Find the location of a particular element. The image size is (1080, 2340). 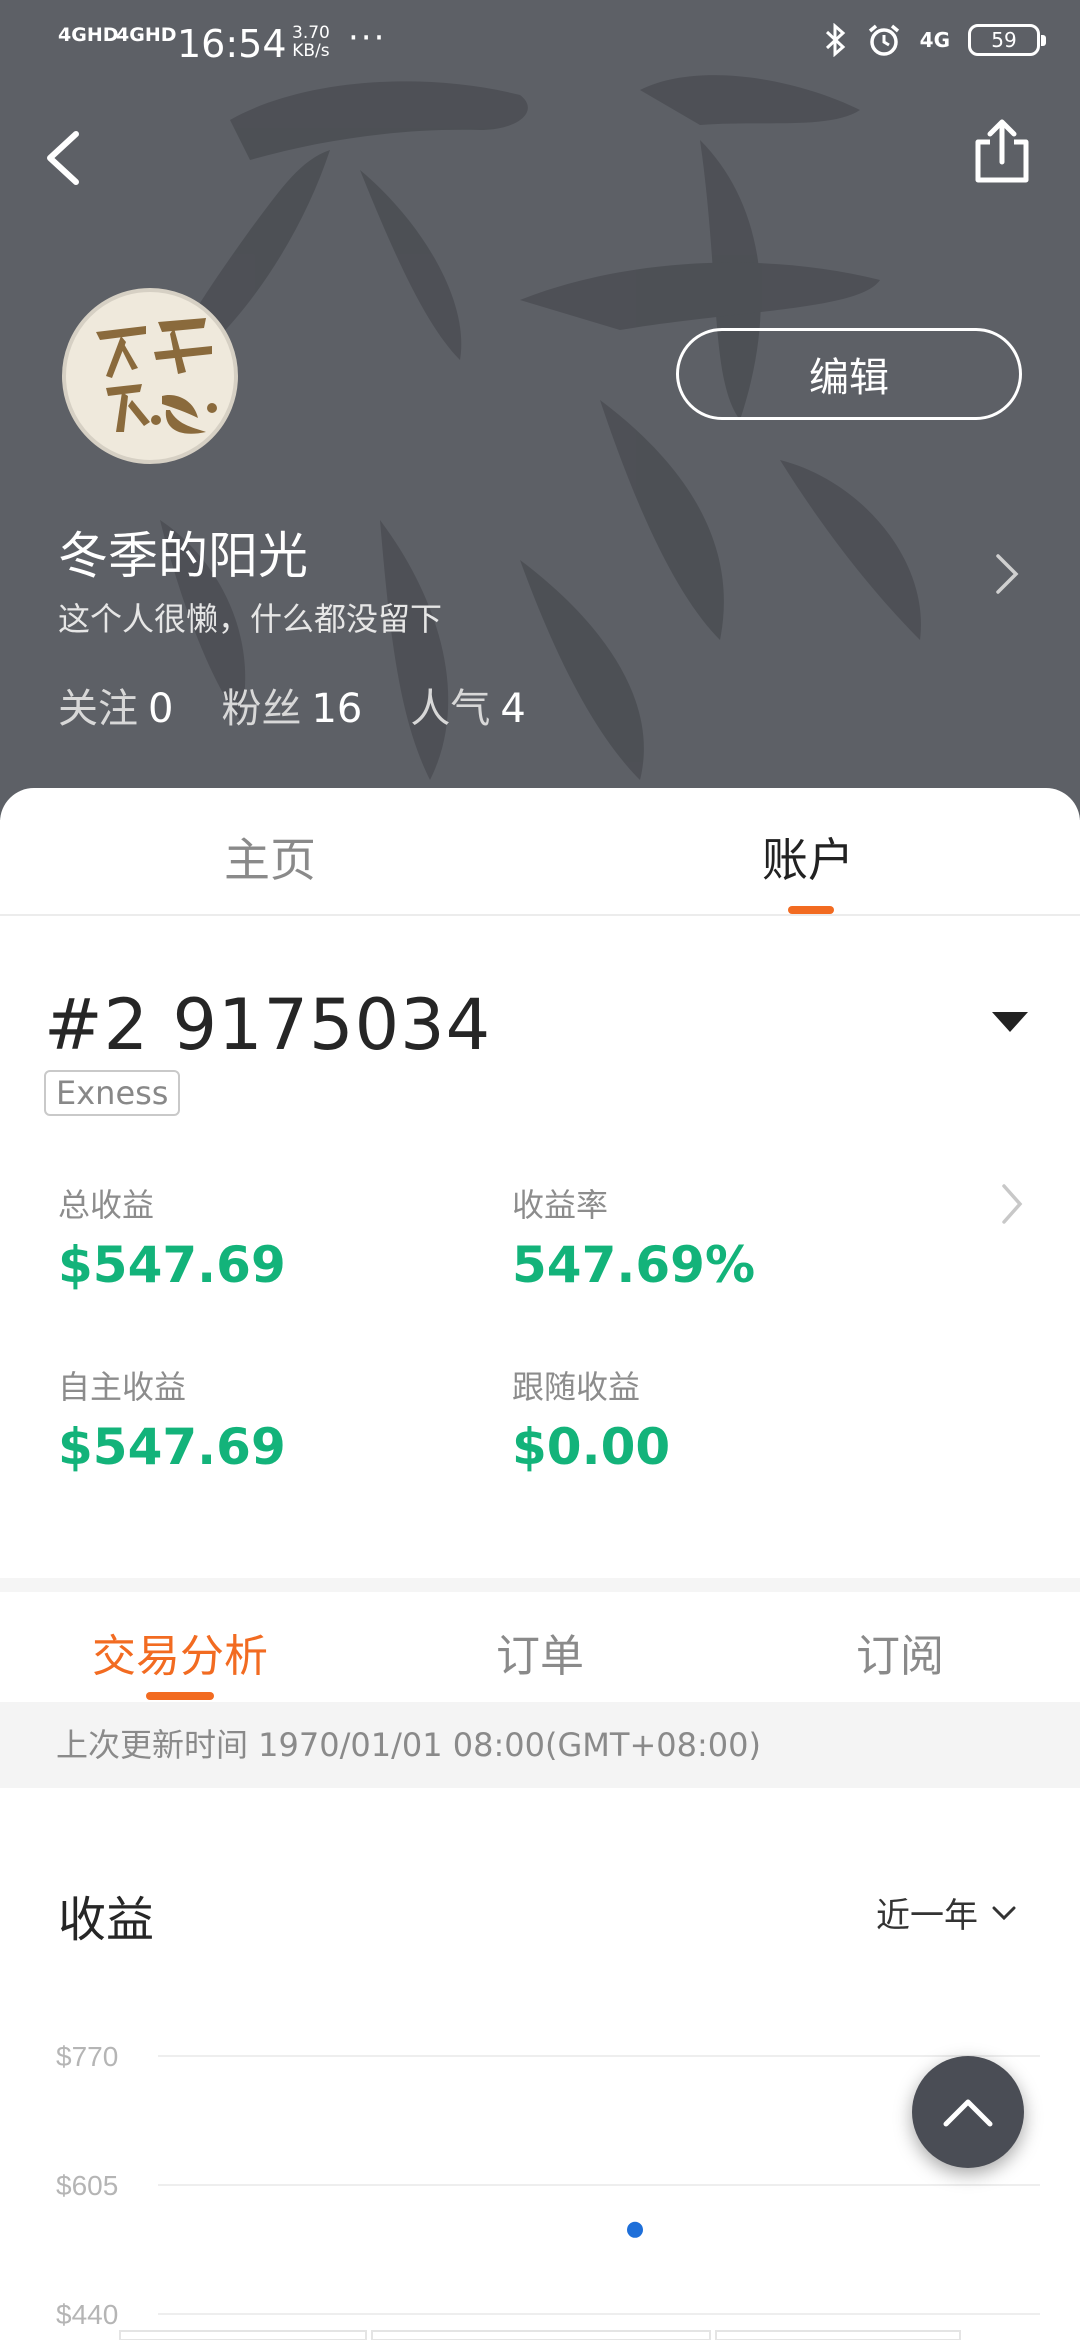

network-type: 4G is located at coordinates (934, 40).